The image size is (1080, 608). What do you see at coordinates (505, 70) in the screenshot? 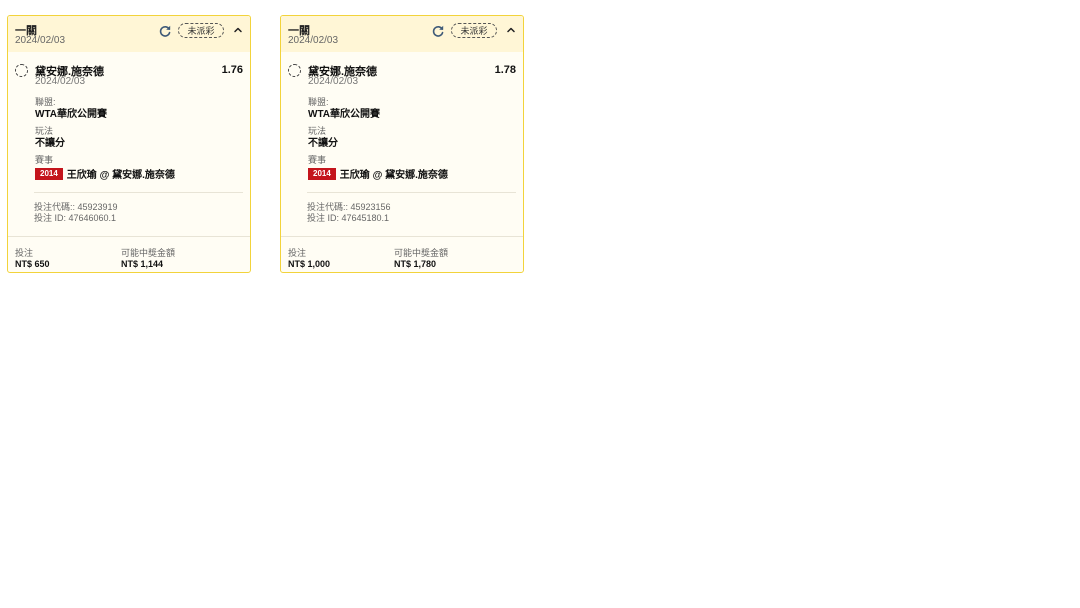
I see `odds: 1.78` at bounding box center [505, 70].